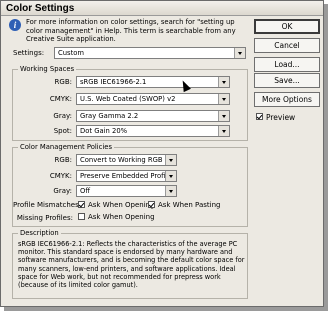  I want to click on policies-title: Color Management Policies, so click(66, 147).